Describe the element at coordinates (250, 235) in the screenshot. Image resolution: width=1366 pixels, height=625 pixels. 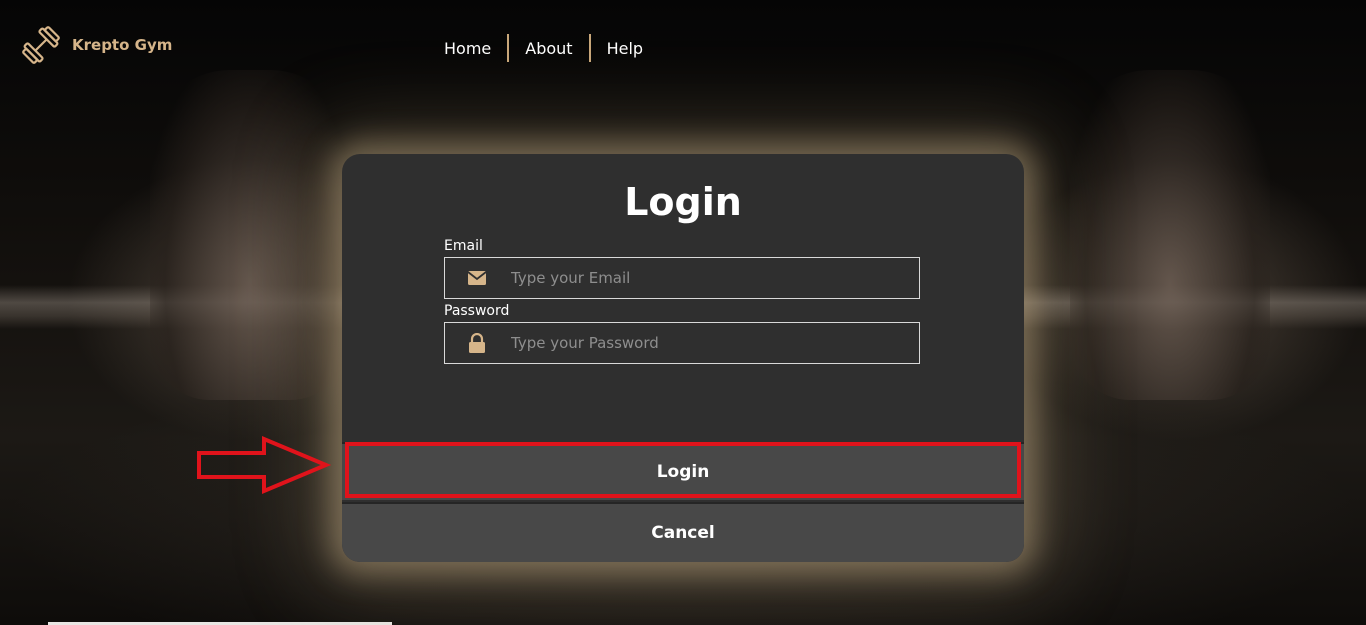
I see `left-hand-image` at that location.